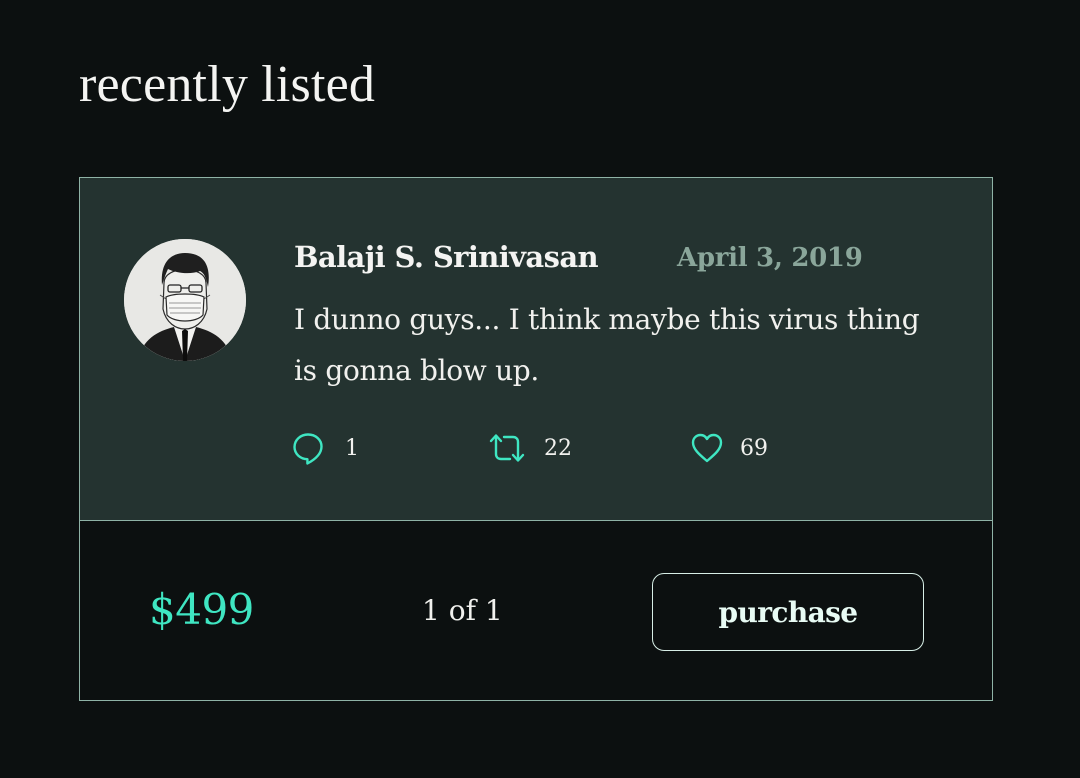 This screenshot has height=778, width=1080. What do you see at coordinates (770, 258) in the screenshot?
I see `tweet-date: April 3, 2019` at bounding box center [770, 258].